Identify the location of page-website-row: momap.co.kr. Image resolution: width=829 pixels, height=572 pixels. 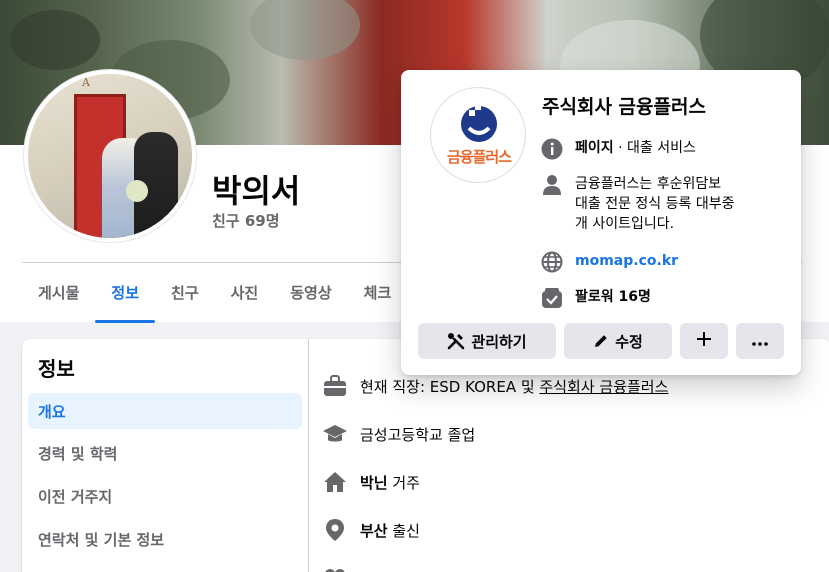
(609, 262).